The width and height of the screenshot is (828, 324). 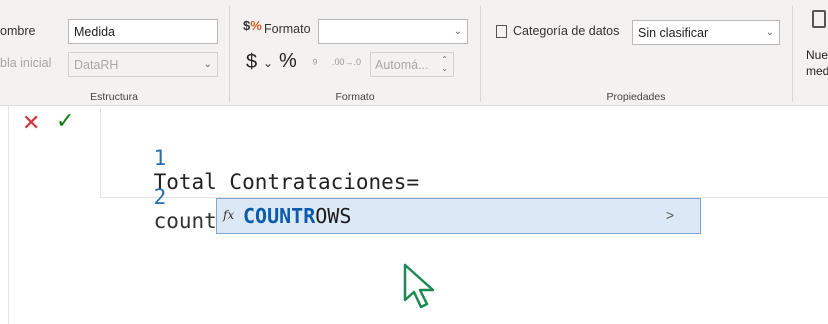 What do you see at coordinates (167, 209) in the screenshot?
I see `editor-line: 2 countr` at bounding box center [167, 209].